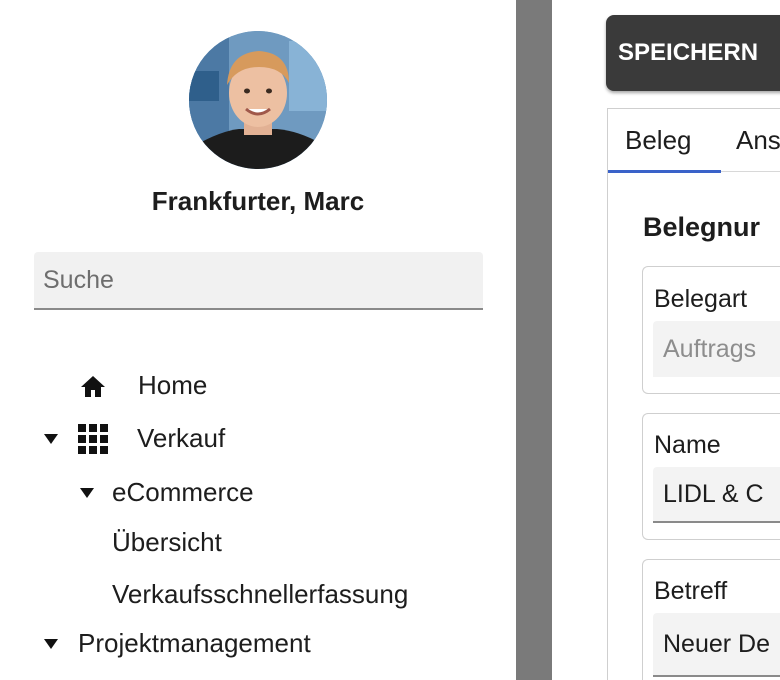 The height and width of the screenshot is (680, 780). I want to click on active-tab-indicator, so click(664, 171).